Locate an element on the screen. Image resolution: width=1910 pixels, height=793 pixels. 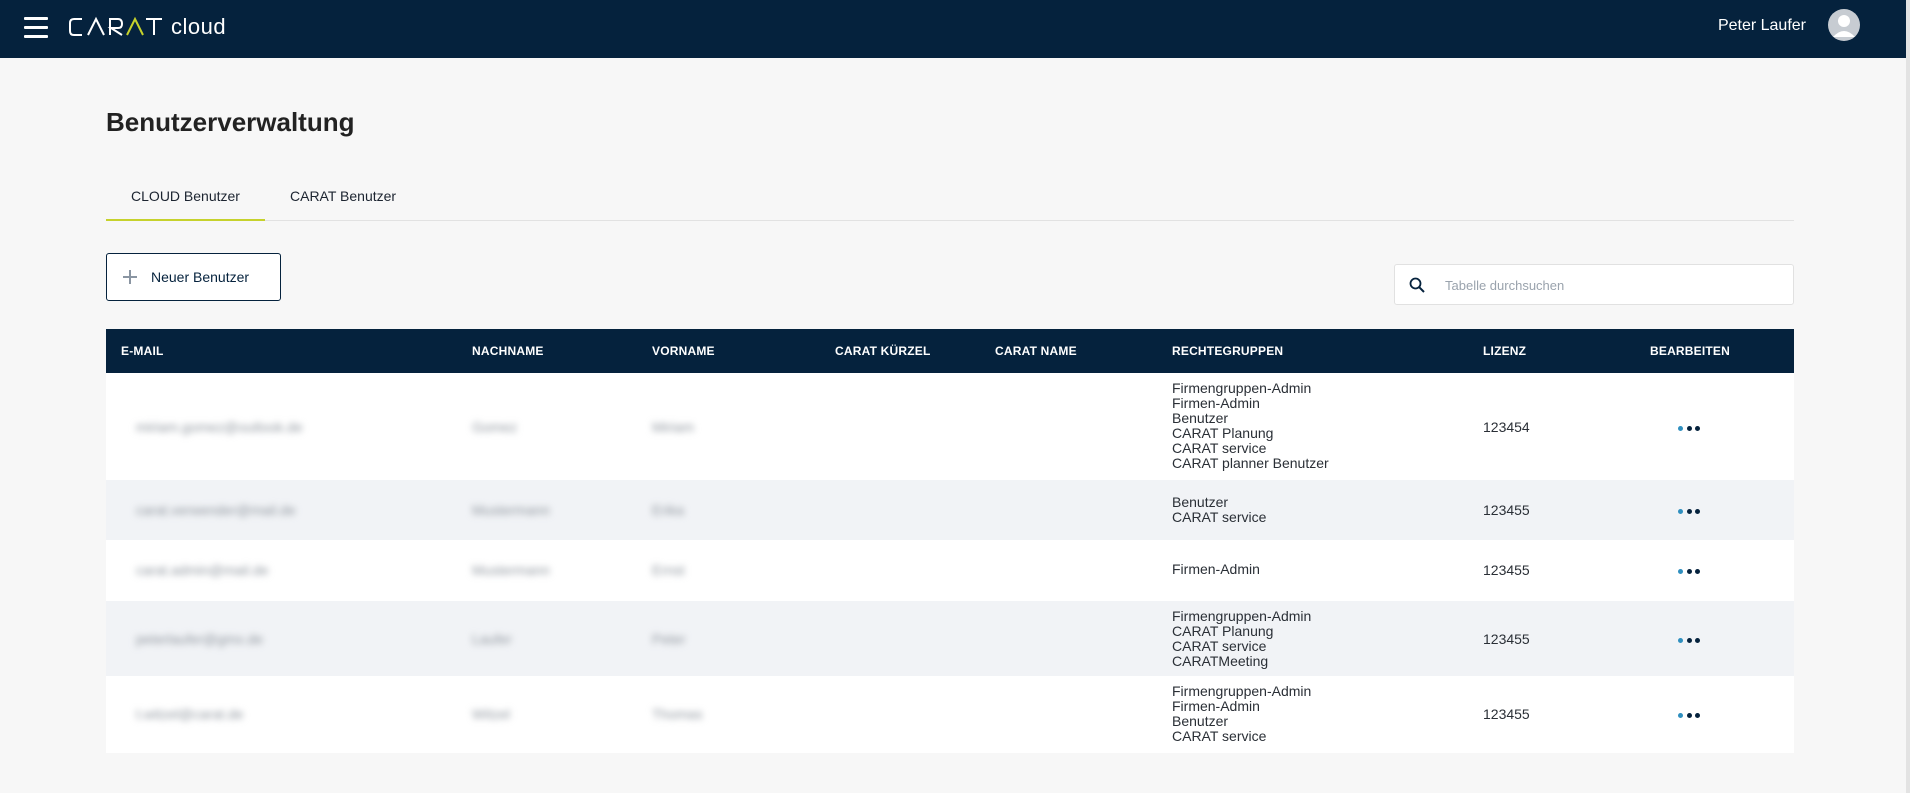
new-user-button: Neuer Benutzer is located at coordinates (193, 277).